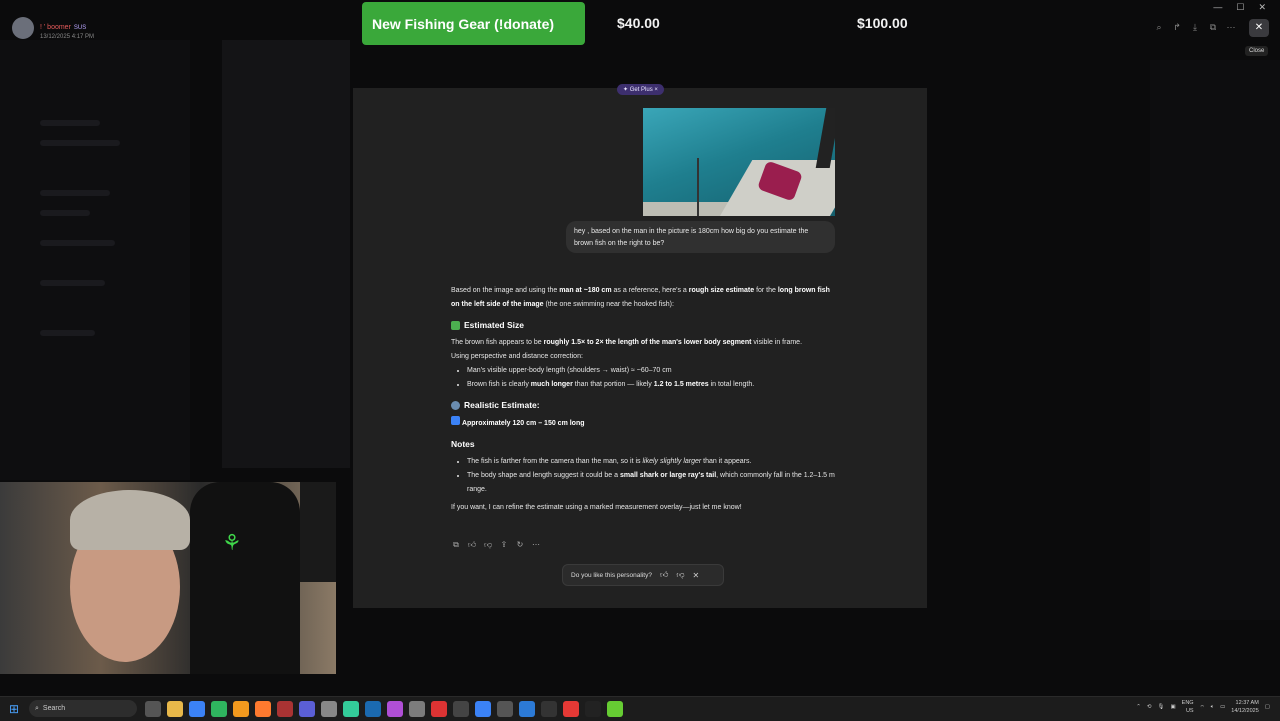 The image size is (1280, 721). Describe the element at coordinates (640, 89) in the screenshot. I see `get-plus-button: ✦ Get Plus ×` at that location.